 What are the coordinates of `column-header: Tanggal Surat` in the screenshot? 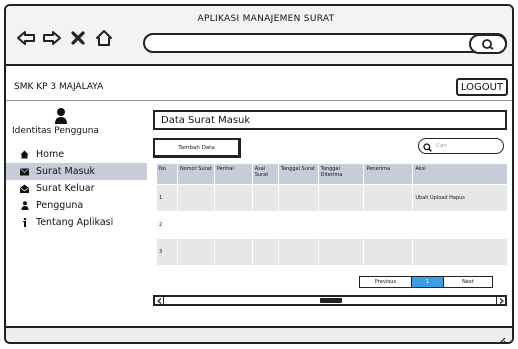 It's located at (298, 174).